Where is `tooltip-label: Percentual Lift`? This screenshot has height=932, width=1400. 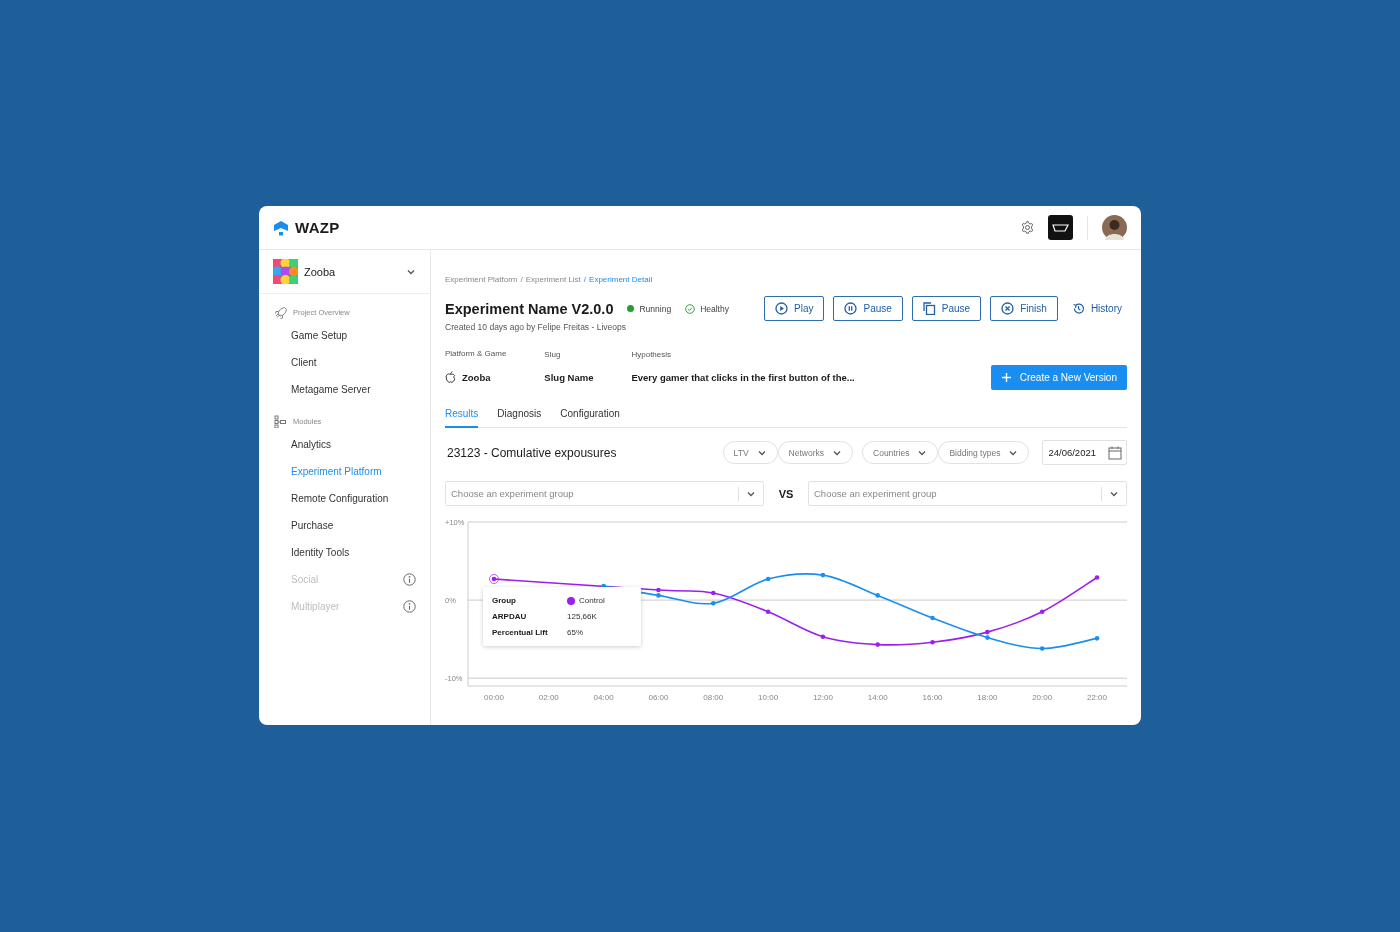
tooltip-label: Percentual Lift is located at coordinates (520, 632).